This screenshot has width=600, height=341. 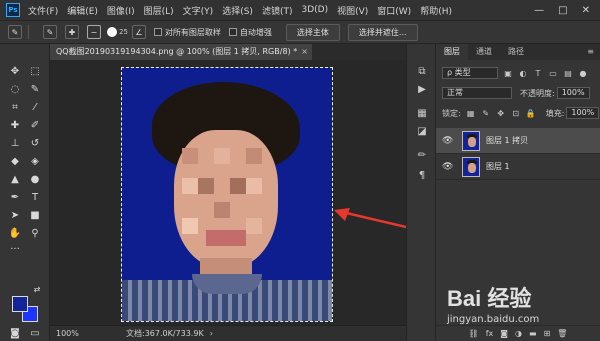 What do you see at coordinates (20, 304) in the screenshot?
I see `foreground-color-swatch` at bounding box center [20, 304].